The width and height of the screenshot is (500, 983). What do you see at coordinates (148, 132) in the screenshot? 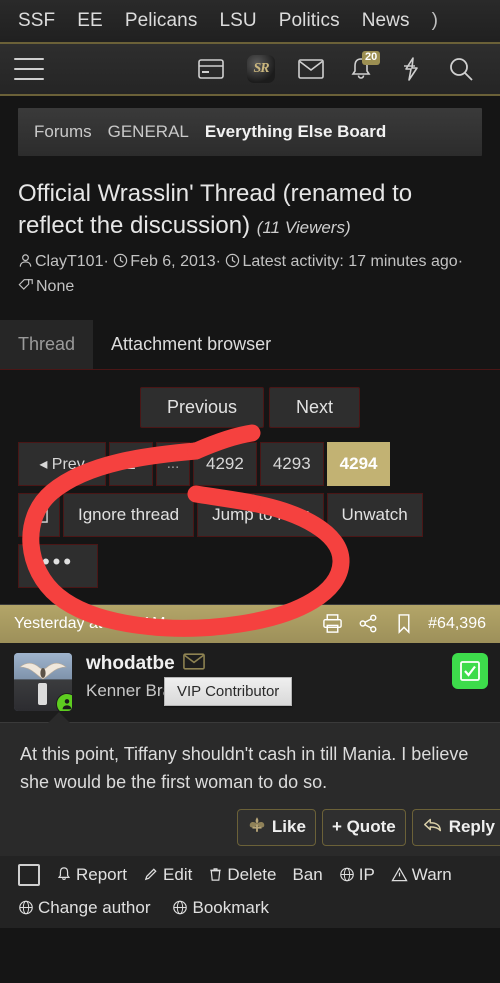
I see `breadcrumb-category: GENERAL` at bounding box center [148, 132].